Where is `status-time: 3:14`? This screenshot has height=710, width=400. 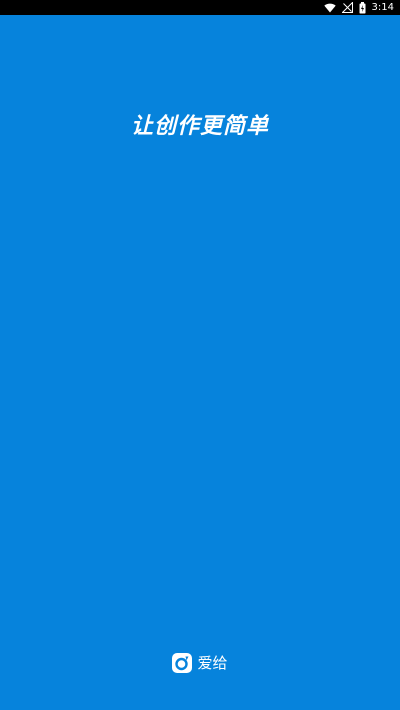
status-time: 3:14 is located at coordinates (382, 7).